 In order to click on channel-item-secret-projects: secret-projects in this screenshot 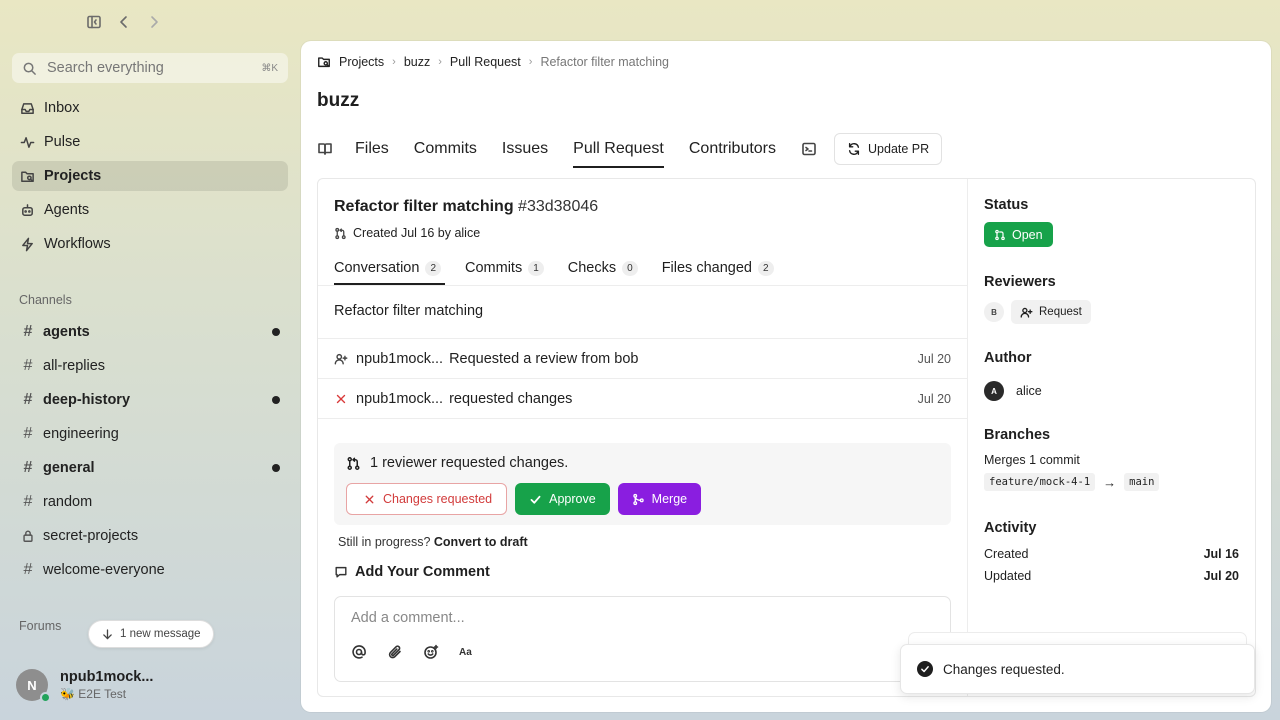, I will do `click(150, 536)`.